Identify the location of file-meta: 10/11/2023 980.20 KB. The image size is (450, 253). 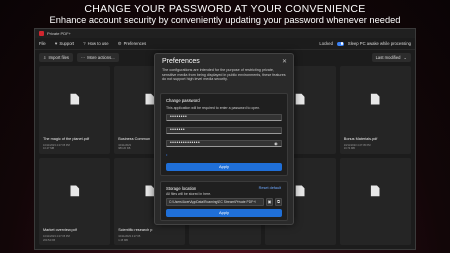
(124, 147).